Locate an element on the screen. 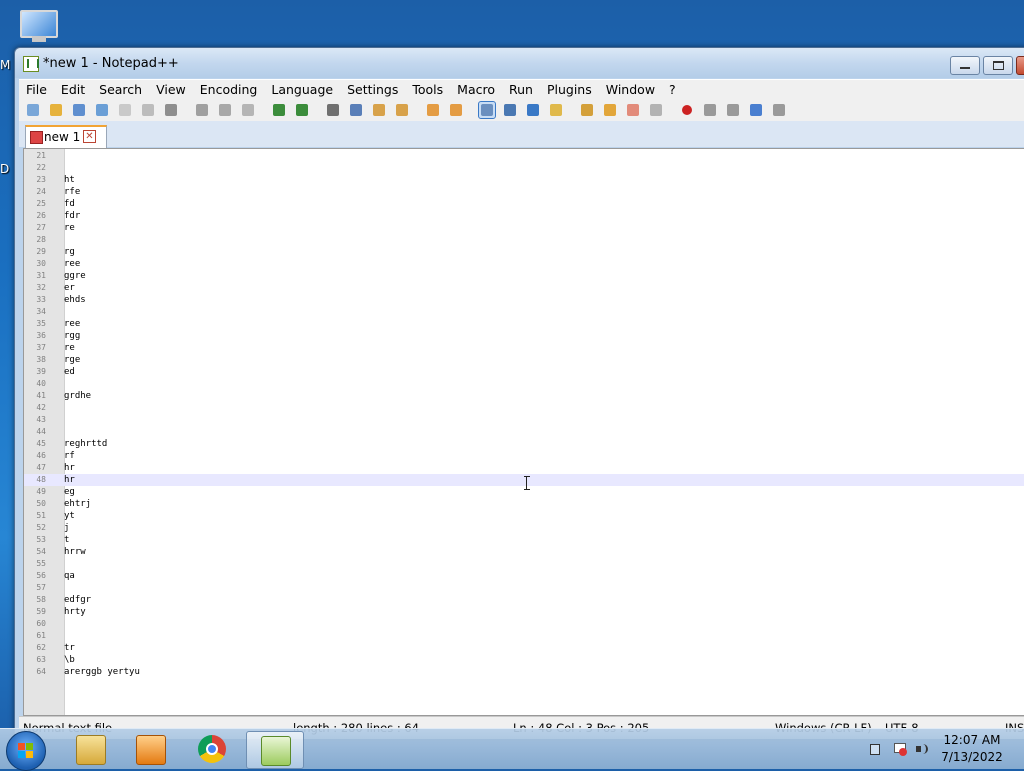 Image resolution: width=1024 pixels, height=771 pixels. notepad-app-icon is located at coordinates (31, 64).